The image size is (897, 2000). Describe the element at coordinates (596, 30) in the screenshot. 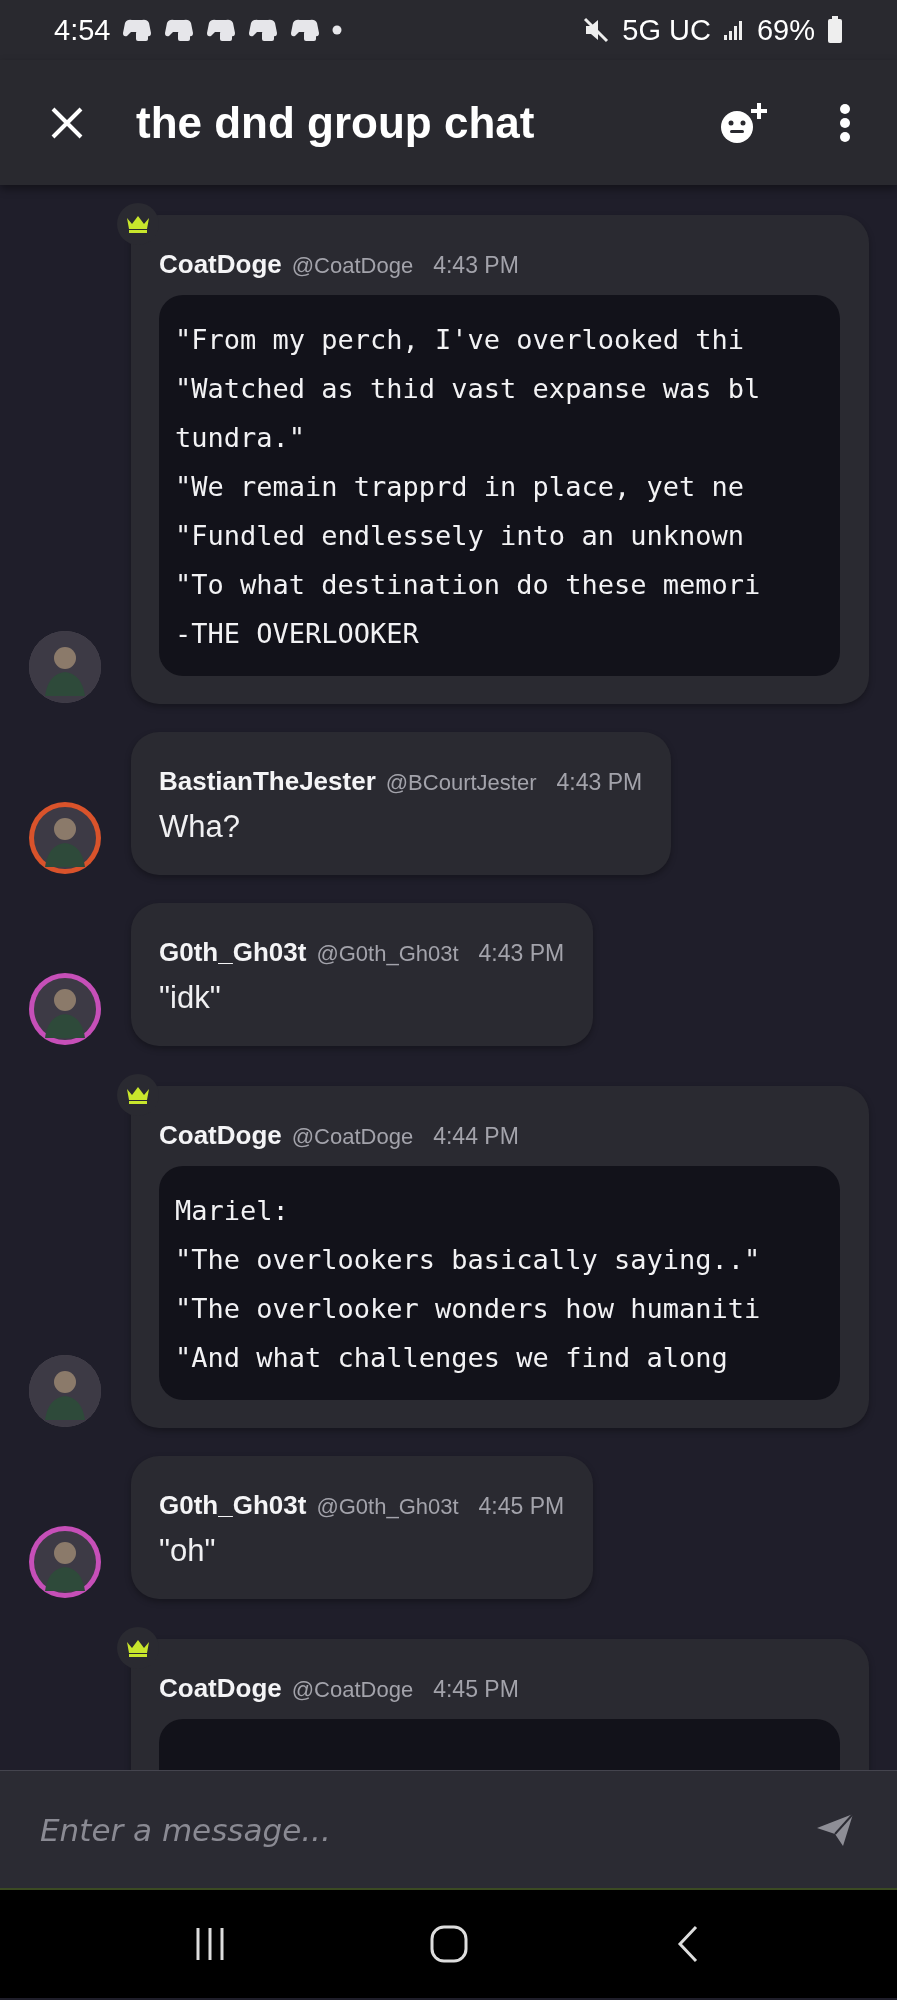

I see `mute-icon` at that location.